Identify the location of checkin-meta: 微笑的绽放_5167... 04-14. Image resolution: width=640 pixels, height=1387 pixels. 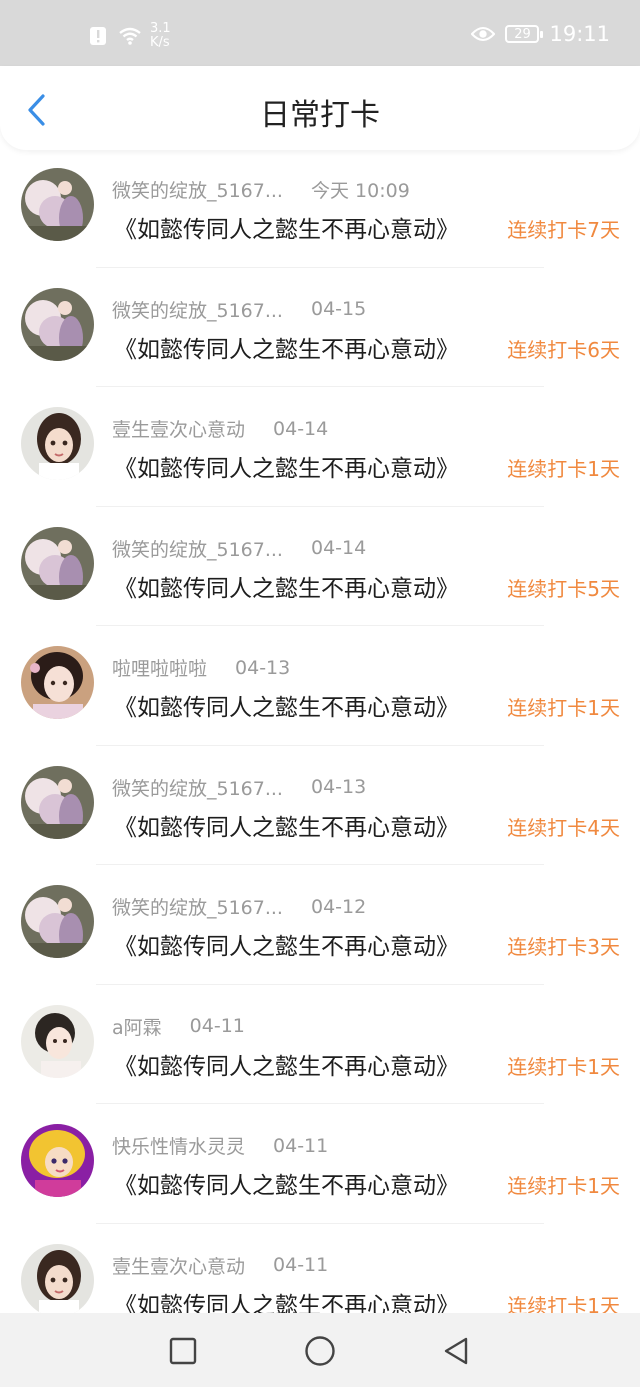
(239, 548).